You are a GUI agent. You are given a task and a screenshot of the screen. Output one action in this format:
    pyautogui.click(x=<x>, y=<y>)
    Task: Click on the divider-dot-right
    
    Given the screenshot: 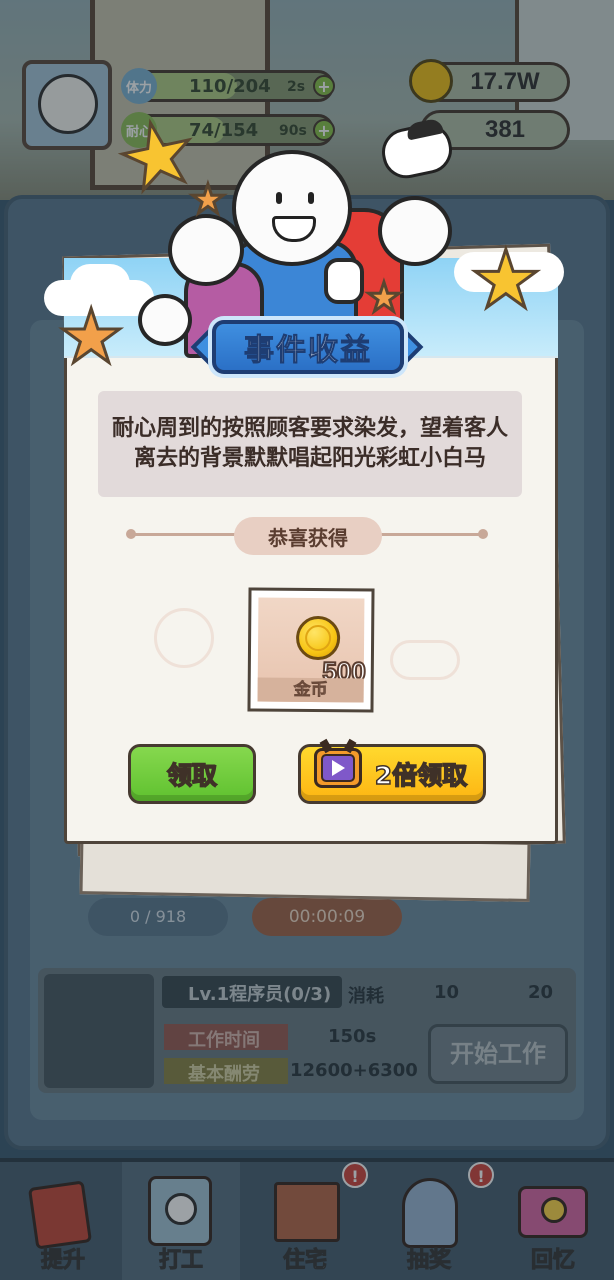 What is the action you would take?
    pyautogui.click(x=483, y=534)
    